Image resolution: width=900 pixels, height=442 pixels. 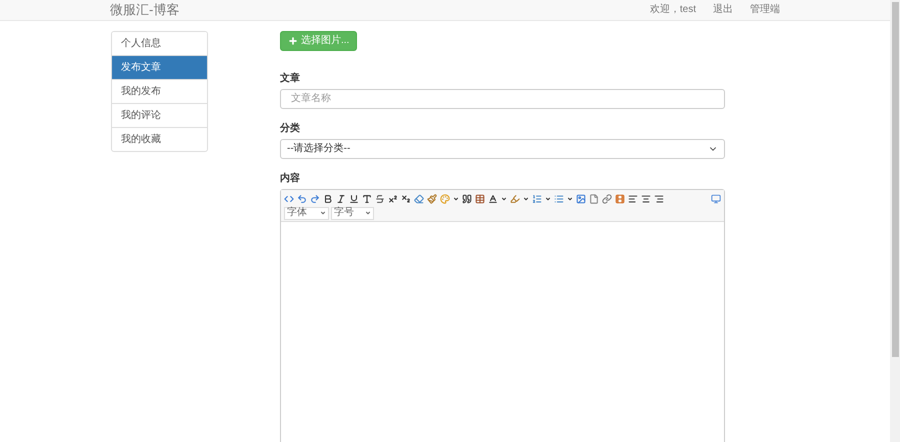 I want to click on font-size-select: 字号, so click(x=352, y=213).